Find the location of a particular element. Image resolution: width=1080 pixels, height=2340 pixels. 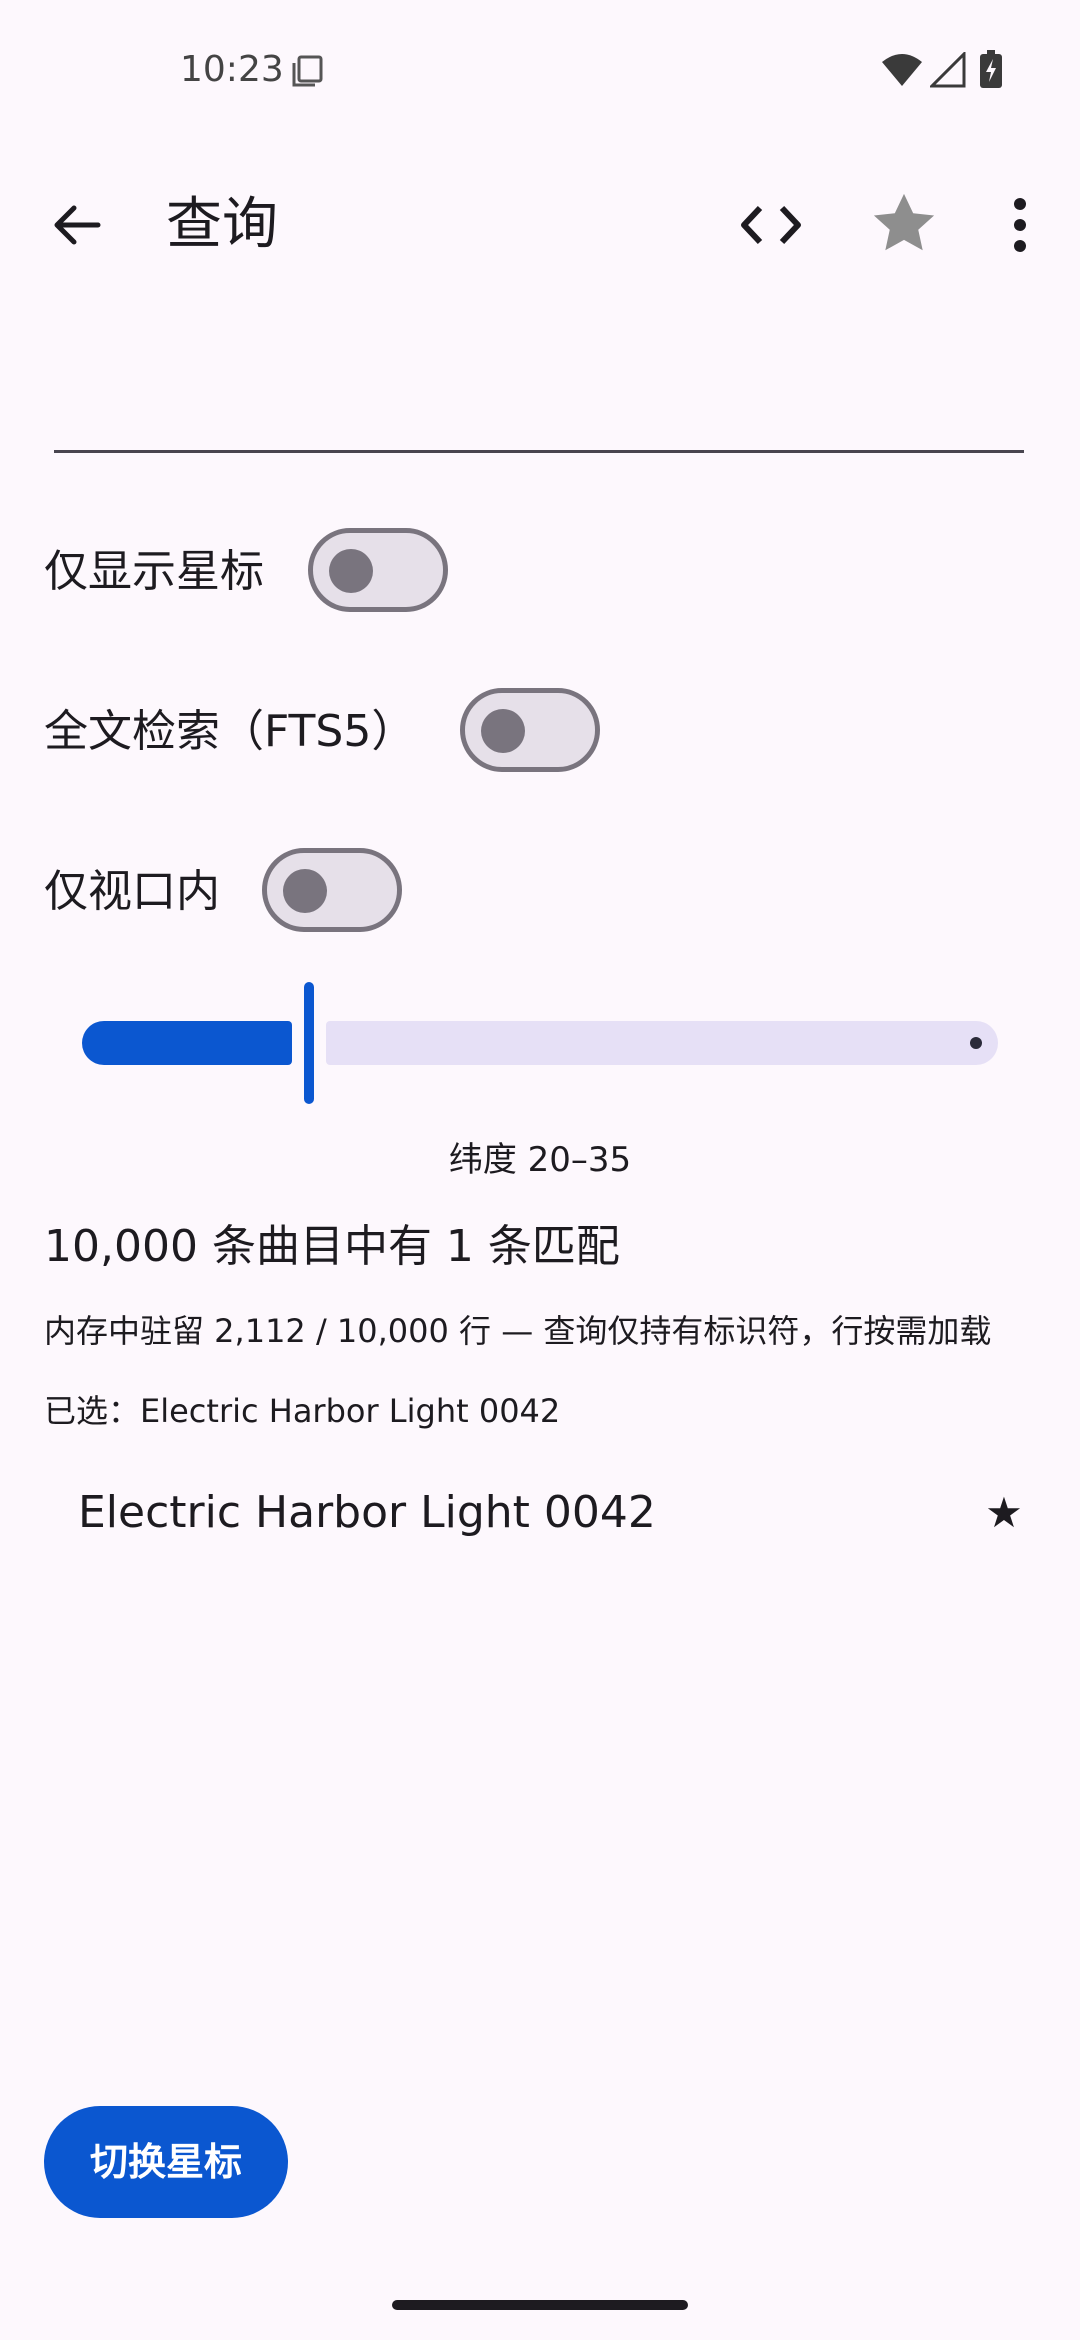

star-icon is located at coordinates (904, 222).